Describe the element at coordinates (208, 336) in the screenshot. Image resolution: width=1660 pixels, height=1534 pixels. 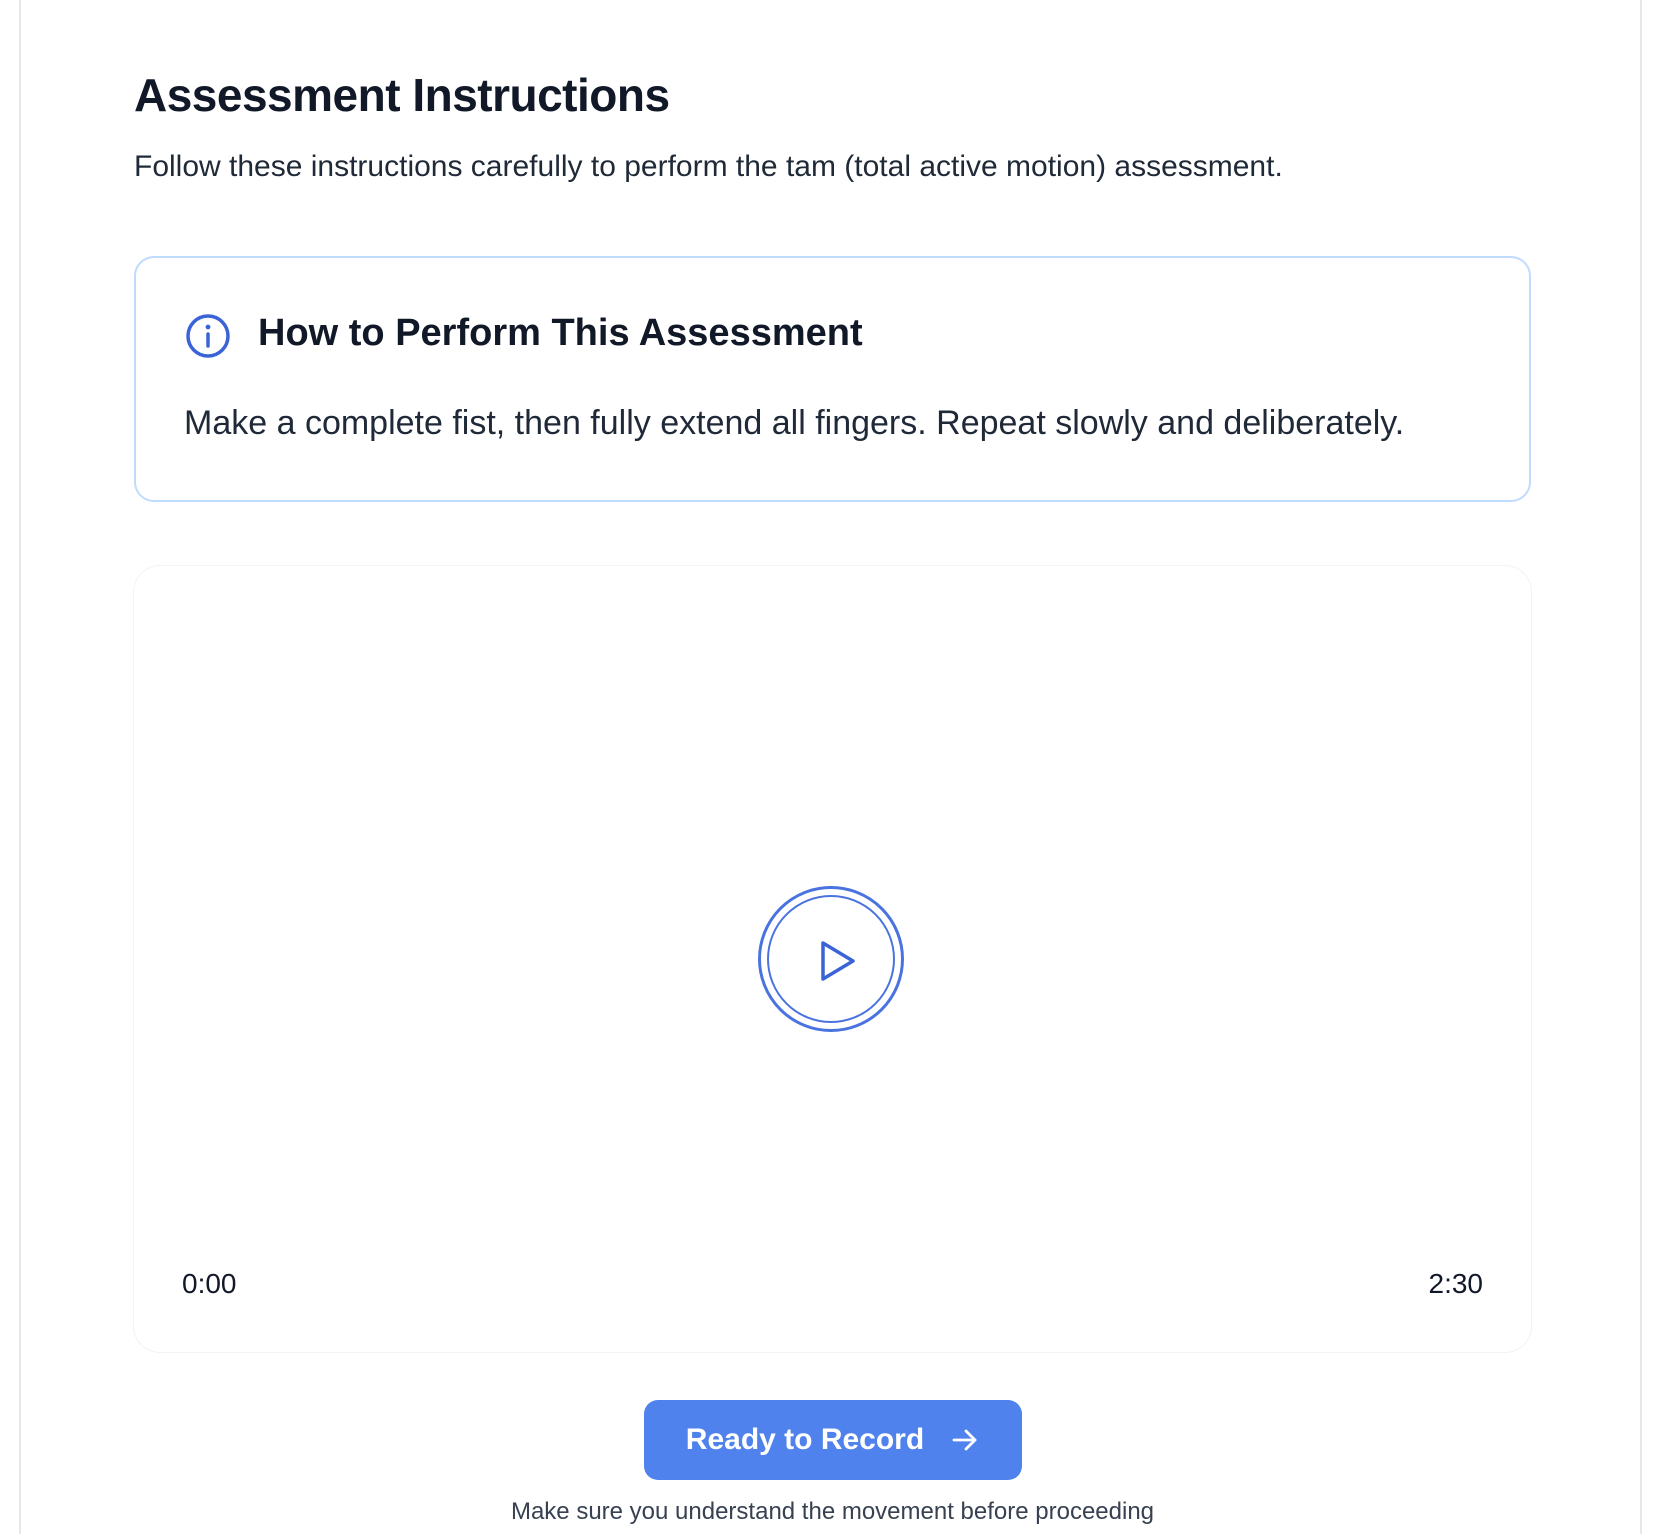
I see `info-icon` at that location.